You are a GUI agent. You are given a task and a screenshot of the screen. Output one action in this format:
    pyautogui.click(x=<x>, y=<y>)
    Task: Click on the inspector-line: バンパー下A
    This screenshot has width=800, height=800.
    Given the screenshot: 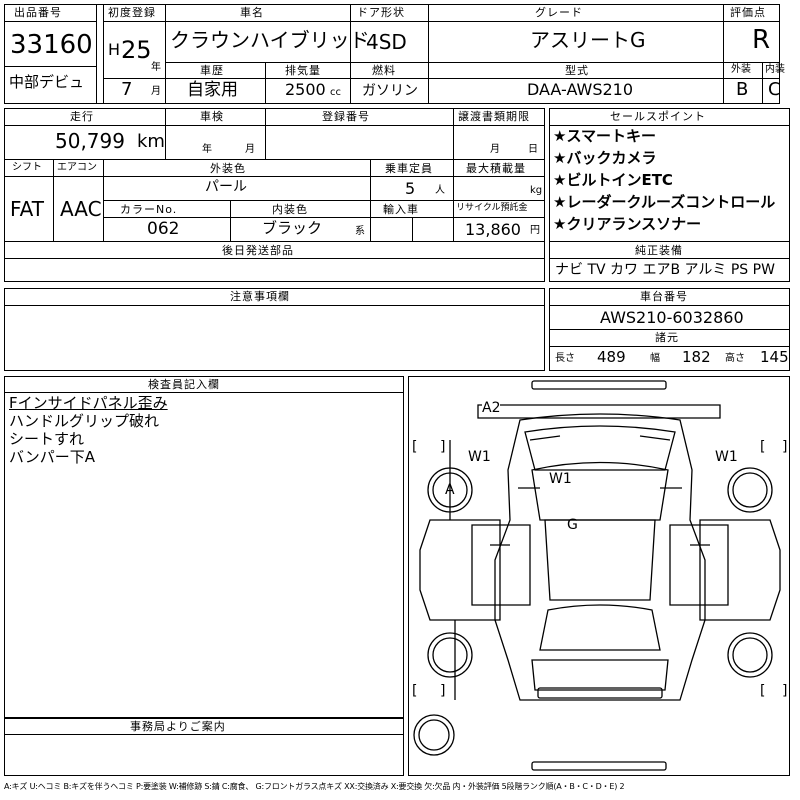 What is the action you would take?
    pyautogui.click(x=52, y=457)
    